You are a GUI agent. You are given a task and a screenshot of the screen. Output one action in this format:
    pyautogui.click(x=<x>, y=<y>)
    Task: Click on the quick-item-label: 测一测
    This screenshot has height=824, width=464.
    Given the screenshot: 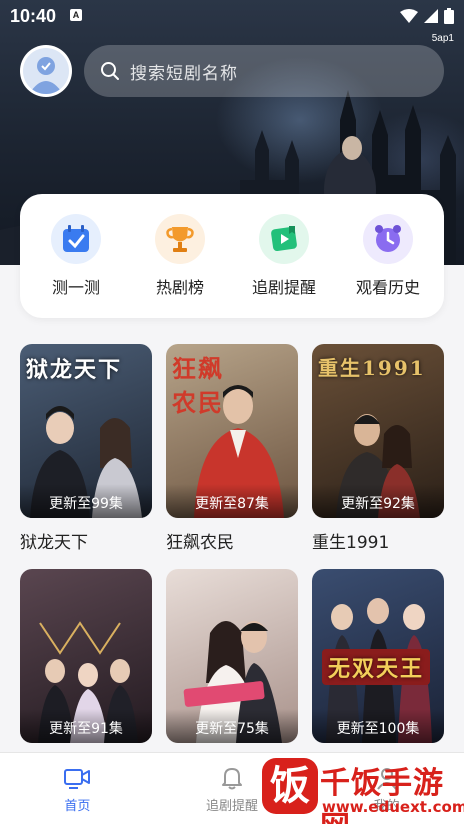 What is the action you would take?
    pyautogui.click(x=75, y=287)
    